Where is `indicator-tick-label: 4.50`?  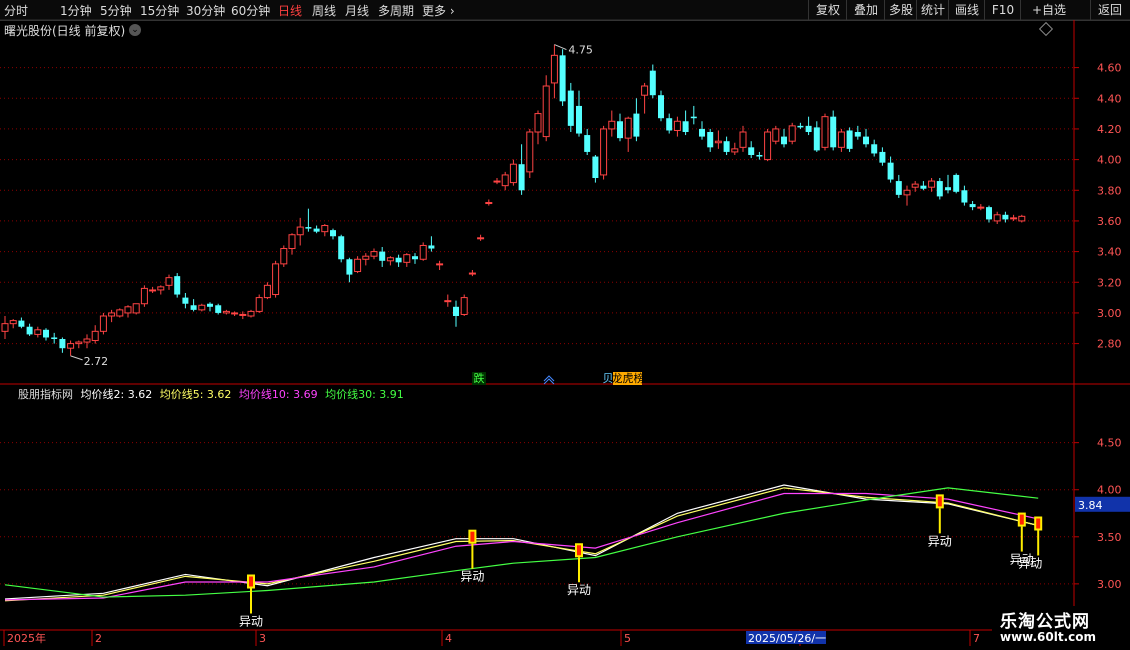
indicator-tick-label: 4.50 is located at coordinates (1109, 443).